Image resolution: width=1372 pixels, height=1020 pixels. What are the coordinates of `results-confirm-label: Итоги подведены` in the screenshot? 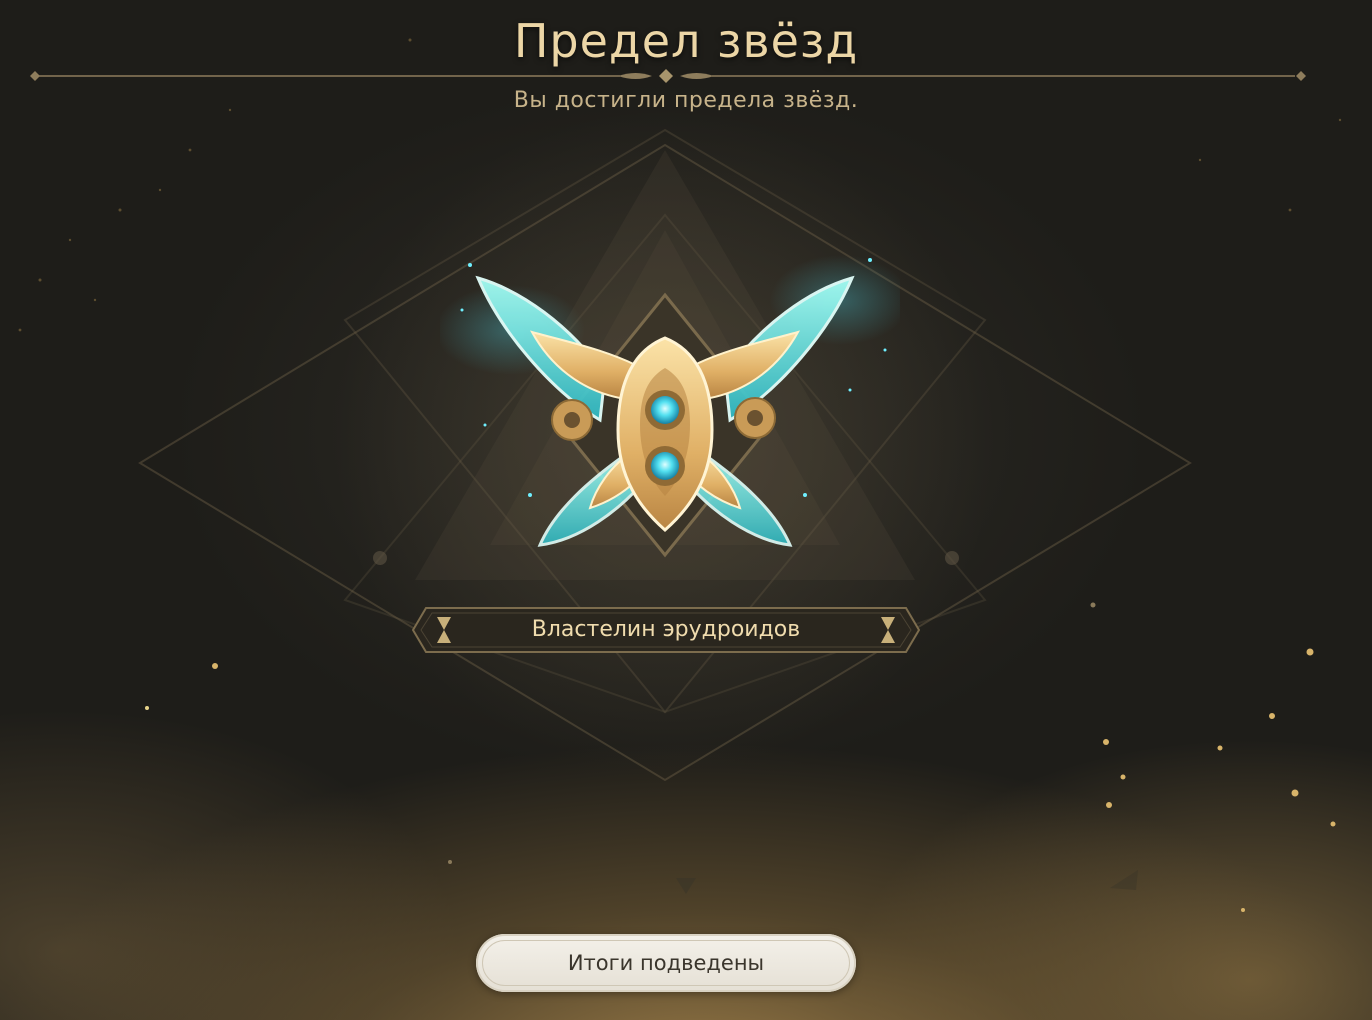 It's located at (666, 963).